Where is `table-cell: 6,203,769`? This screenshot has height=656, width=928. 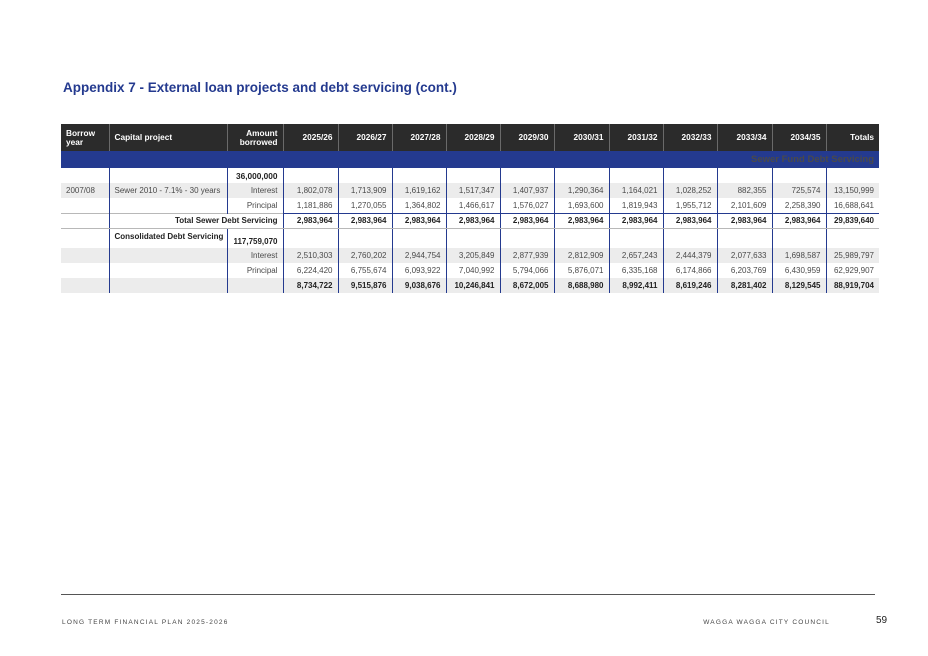 table-cell: 6,203,769 is located at coordinates (745, 270).